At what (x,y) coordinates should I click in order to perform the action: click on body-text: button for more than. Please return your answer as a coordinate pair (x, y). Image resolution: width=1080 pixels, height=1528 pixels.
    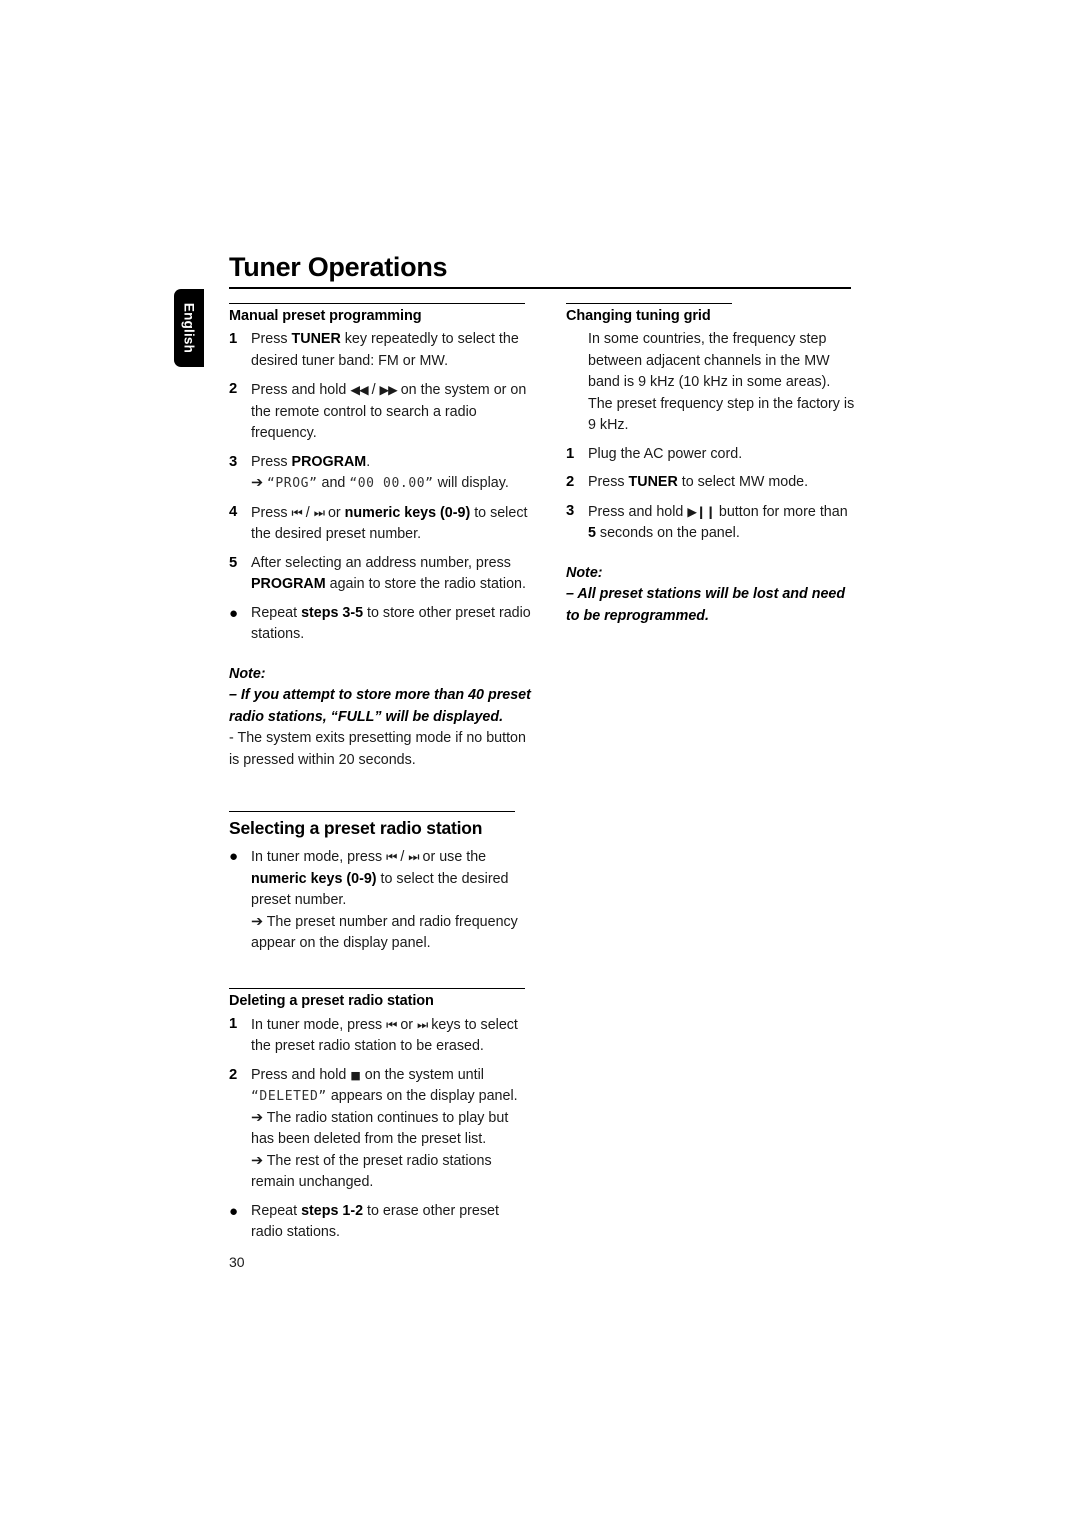
    Looking at the image, I should click on (781, 511).